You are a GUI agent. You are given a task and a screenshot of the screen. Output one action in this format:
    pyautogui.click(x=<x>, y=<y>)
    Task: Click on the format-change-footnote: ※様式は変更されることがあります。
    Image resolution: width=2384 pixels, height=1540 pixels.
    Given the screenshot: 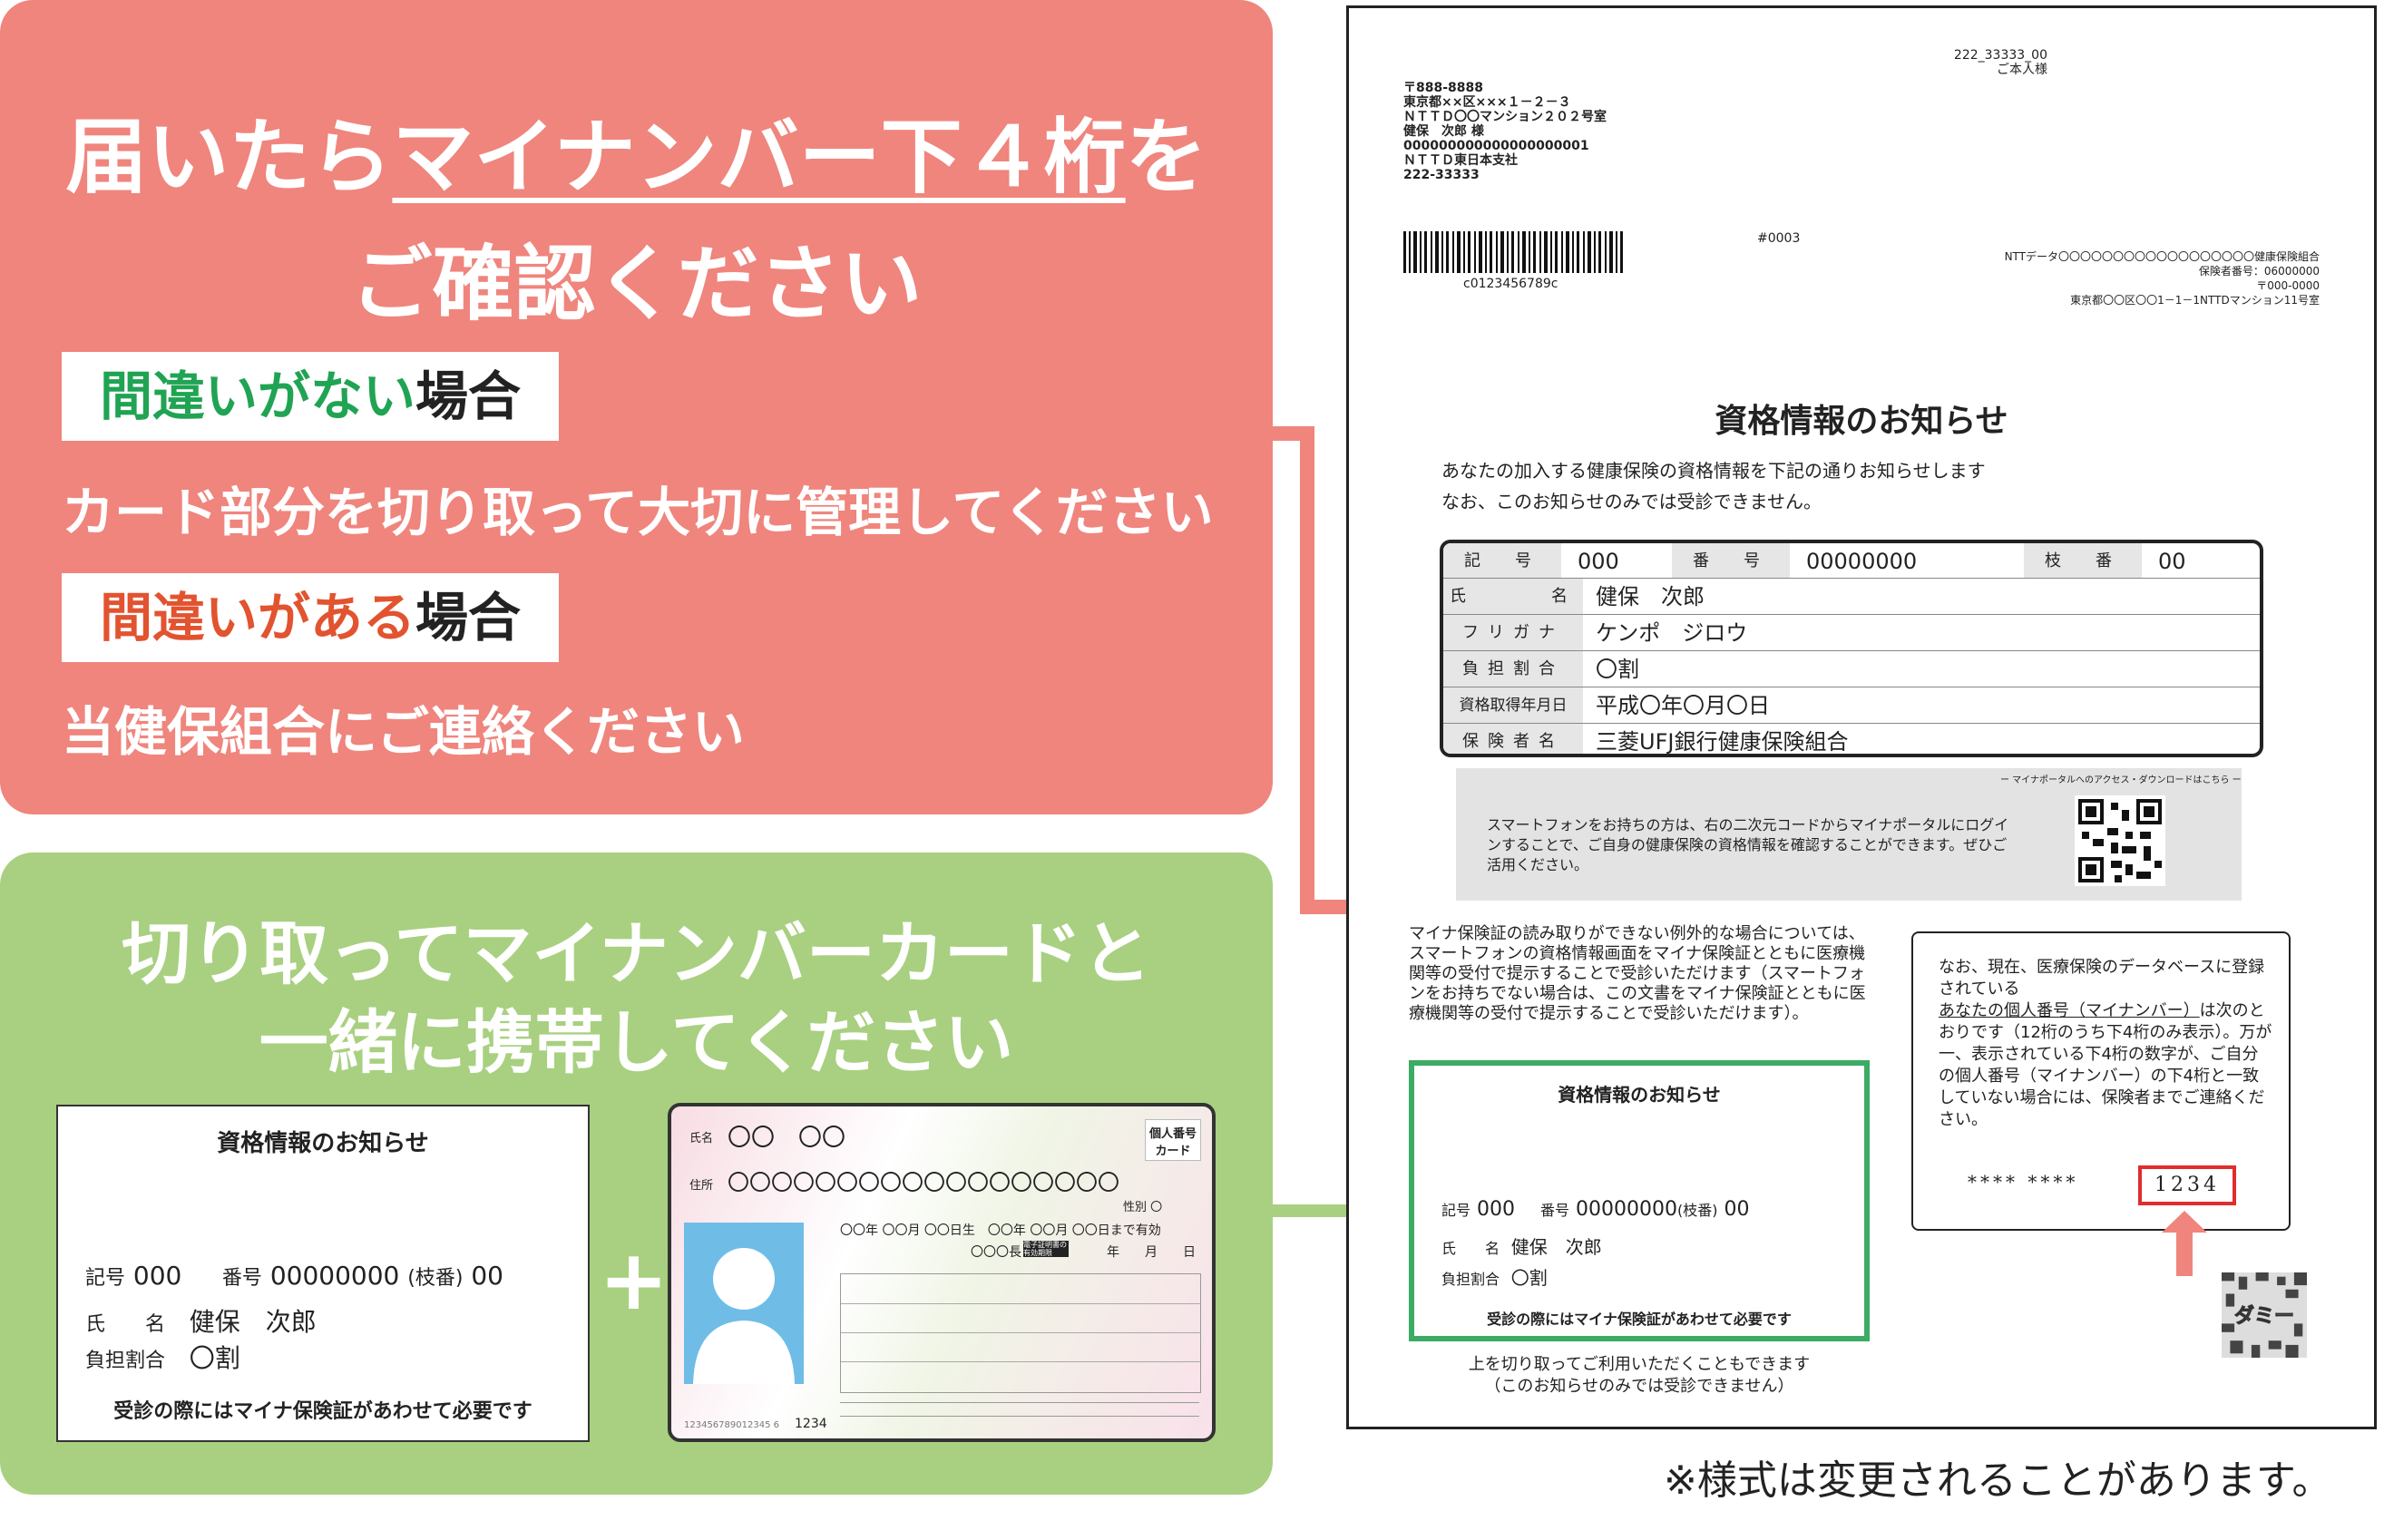 What is the action you would take?
    pyautogui.click(x=1998, y=1480)
    